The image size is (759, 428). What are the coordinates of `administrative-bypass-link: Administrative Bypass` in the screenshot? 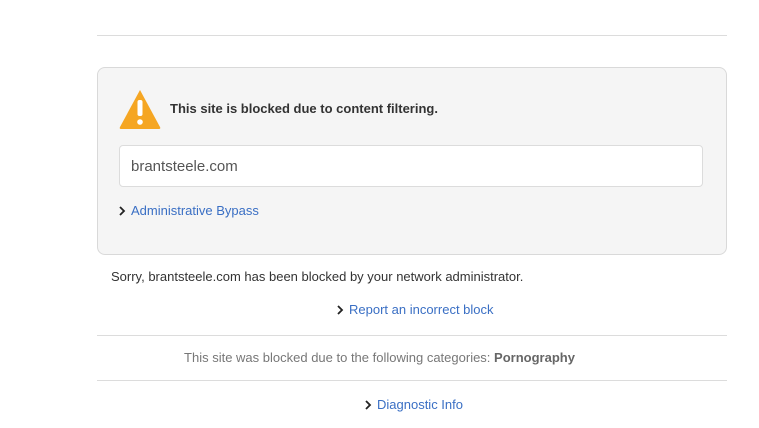 It's located at (195, 210).